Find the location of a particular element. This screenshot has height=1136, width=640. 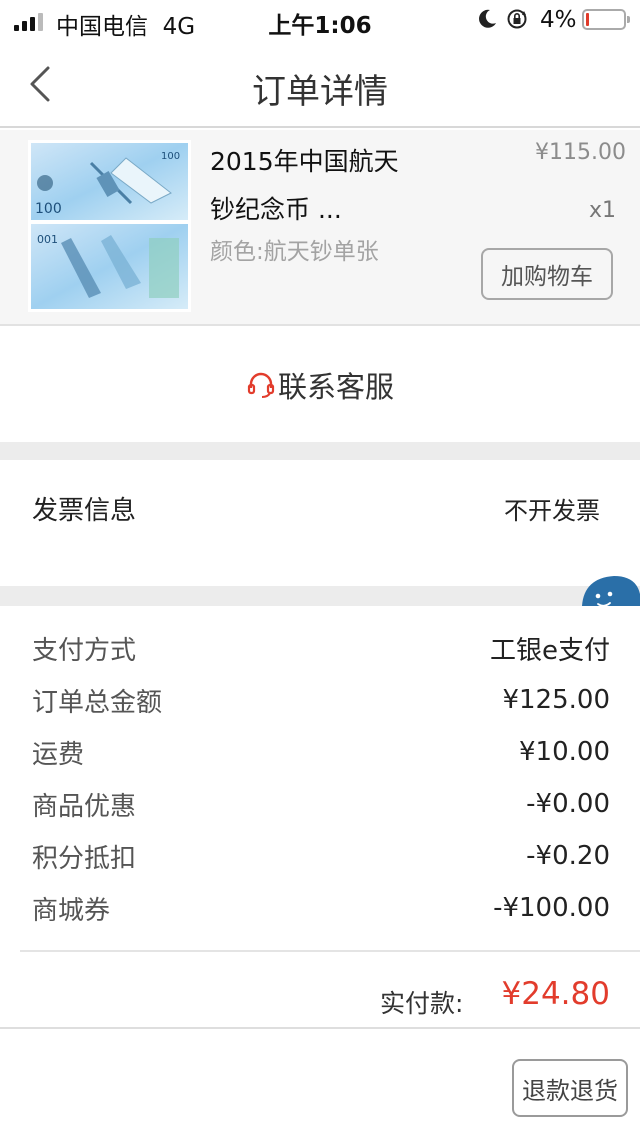

divider is located at coordinates (320, 1028).